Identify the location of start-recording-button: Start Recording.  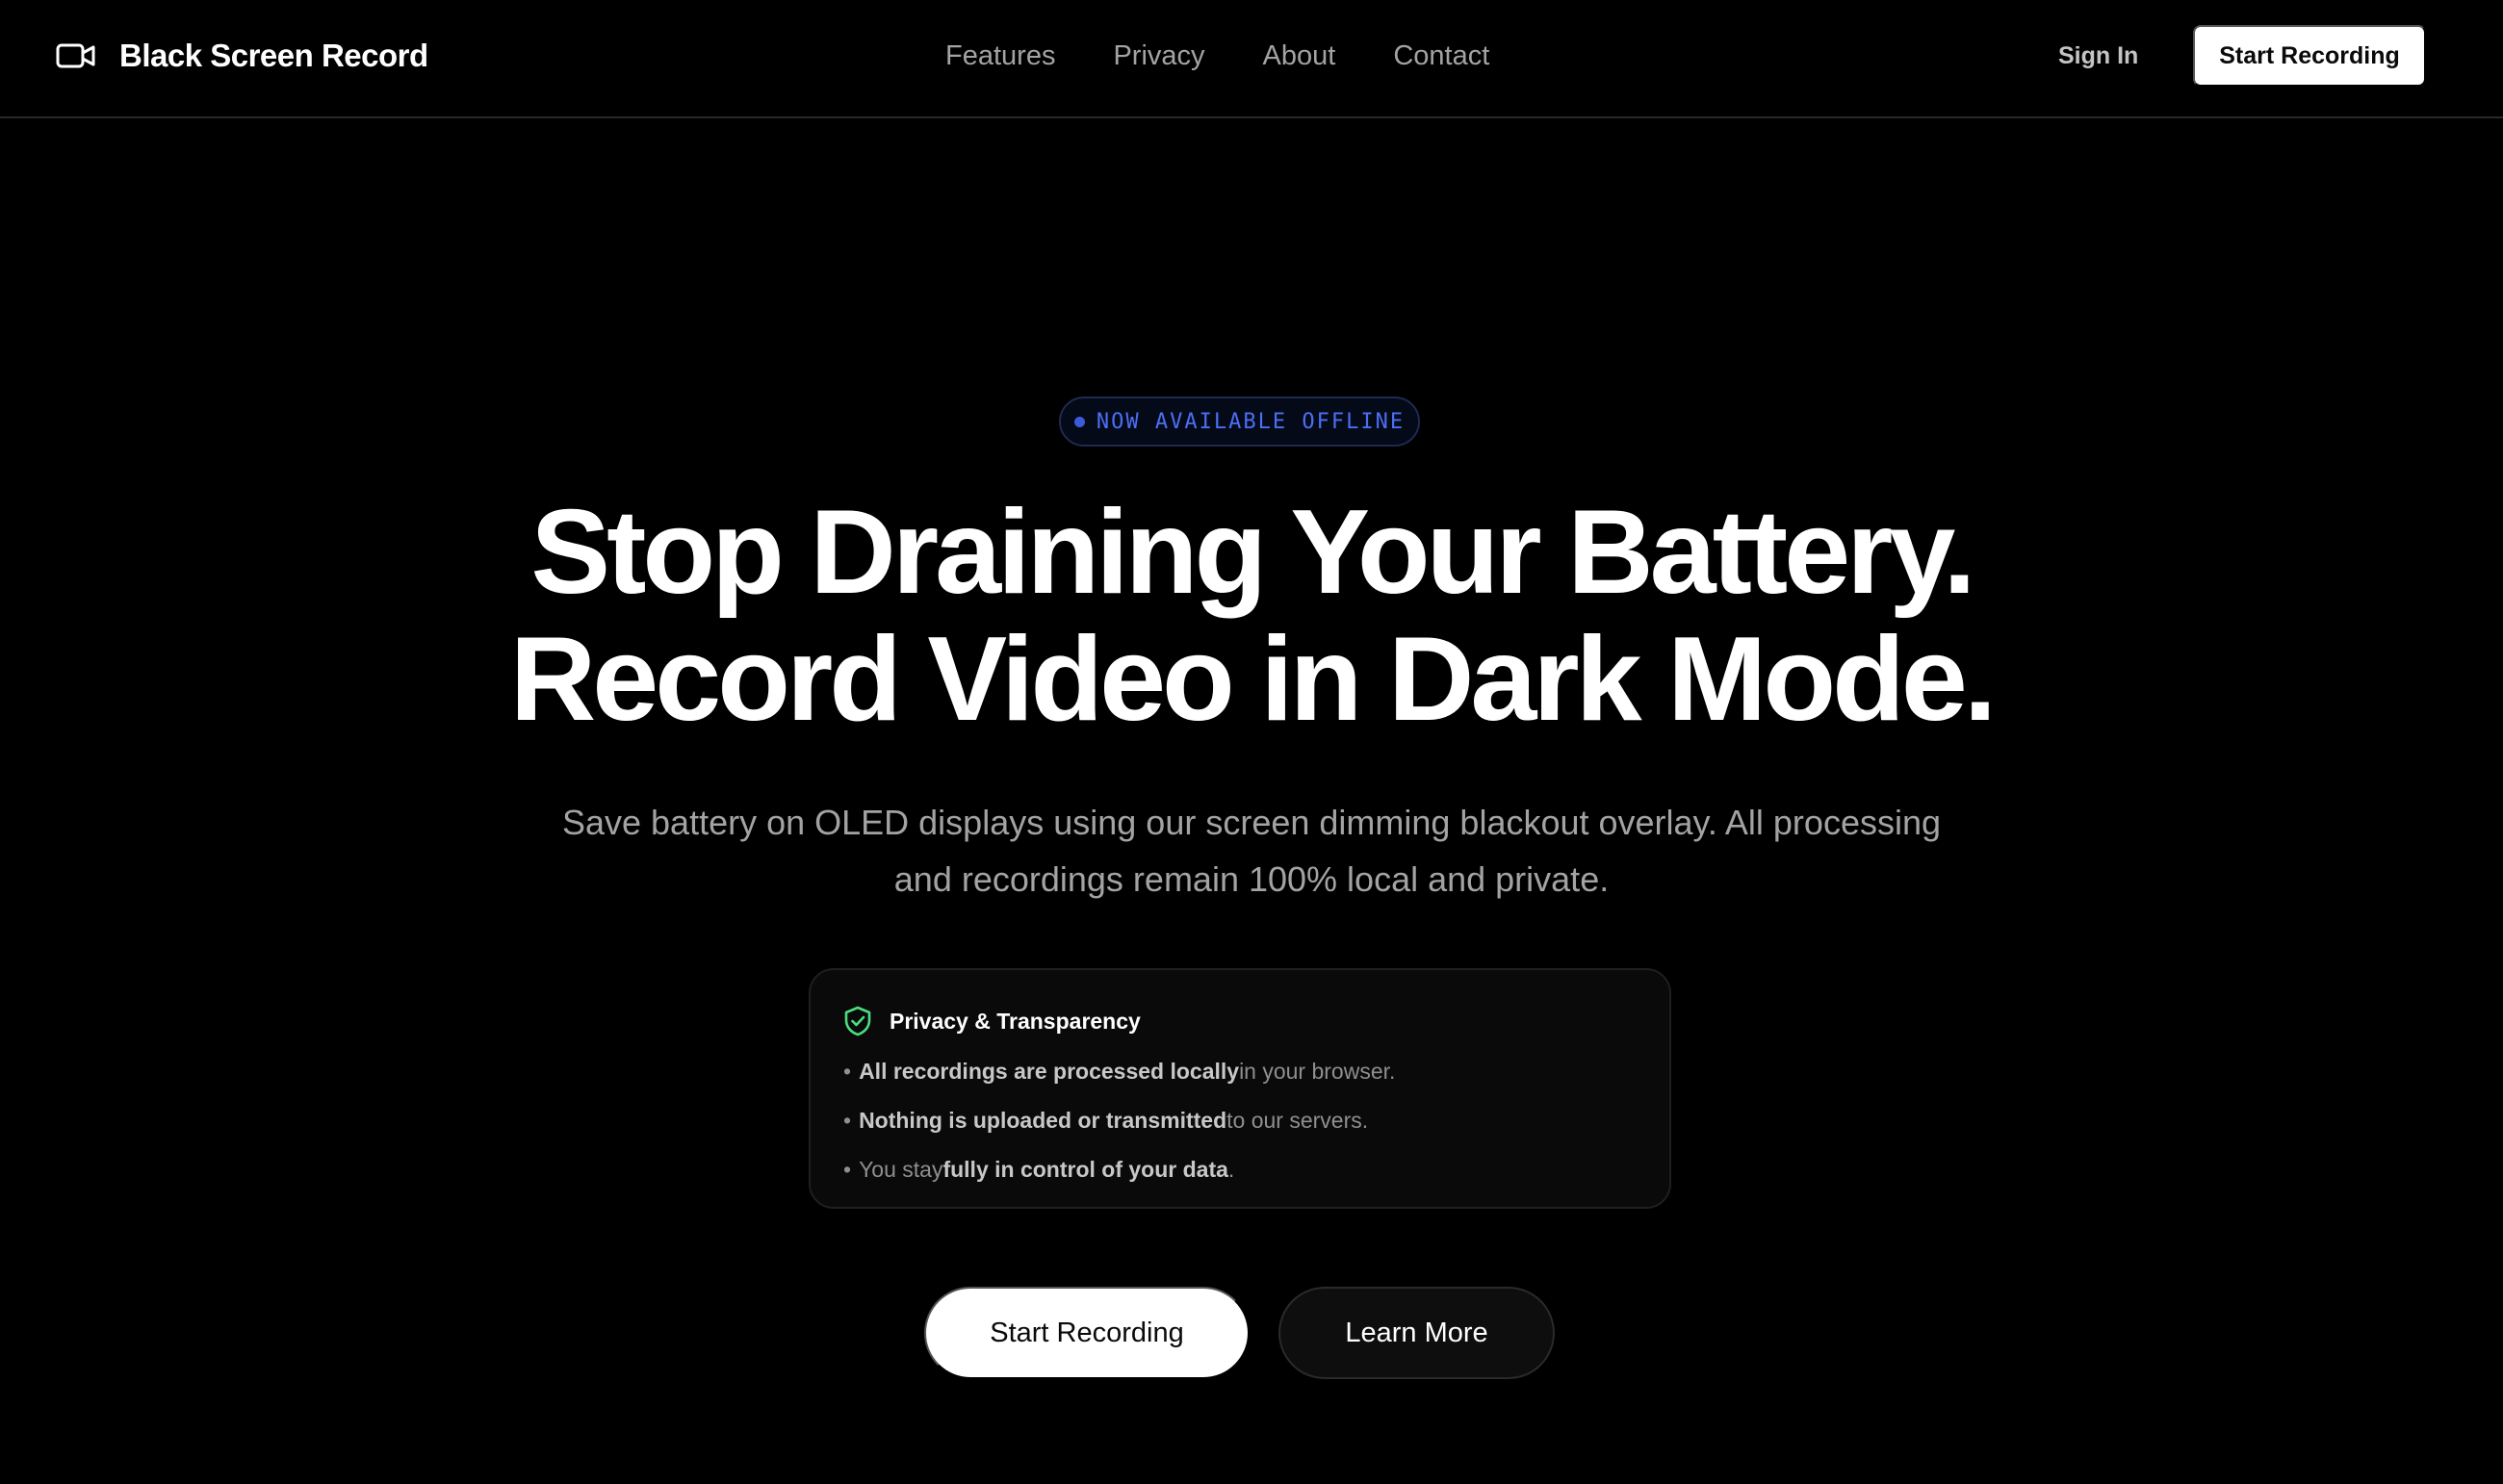
(1087, 1333).